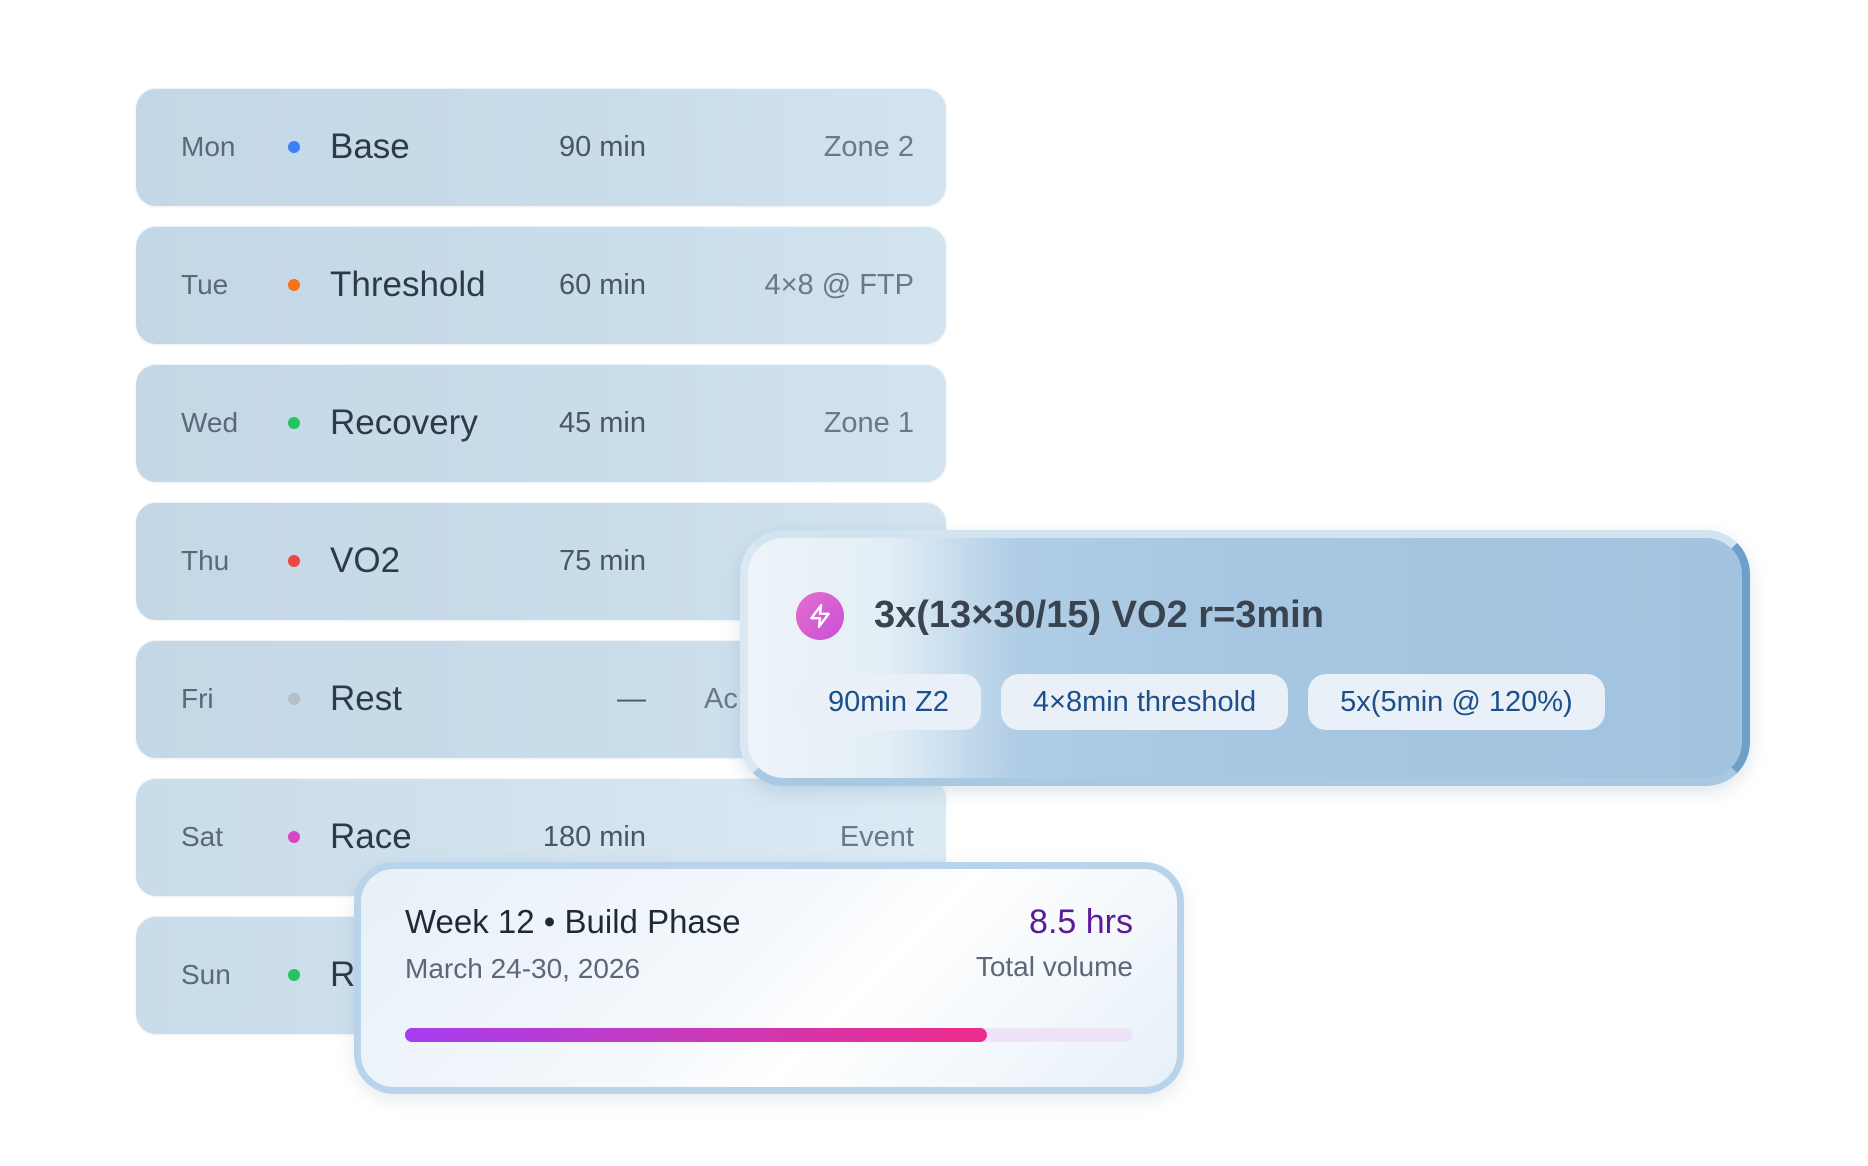 The width and height of the screenshot is (1868, 1166). I want to click on week-title: Week 12 • Build Phase, so click(573, 921).